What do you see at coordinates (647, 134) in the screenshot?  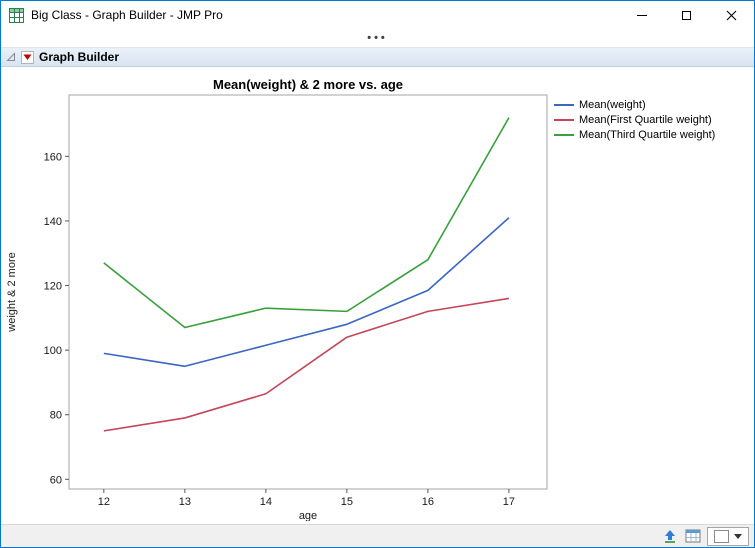 I see `legend-label: Mean(Third Quartile weight)` at bounding box center [647, 134].